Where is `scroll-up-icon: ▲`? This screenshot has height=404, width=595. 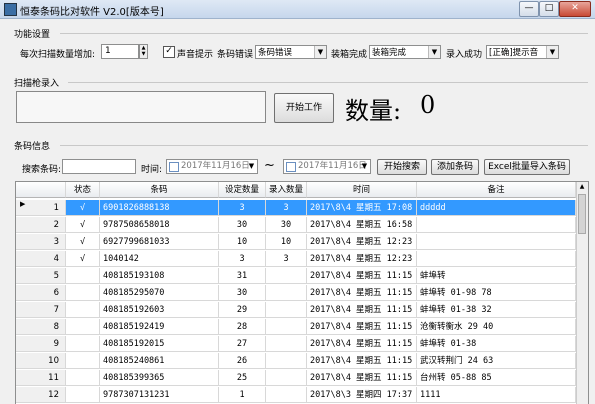 scroll-up-icon: ▲ is located at coordinates (582, 186).